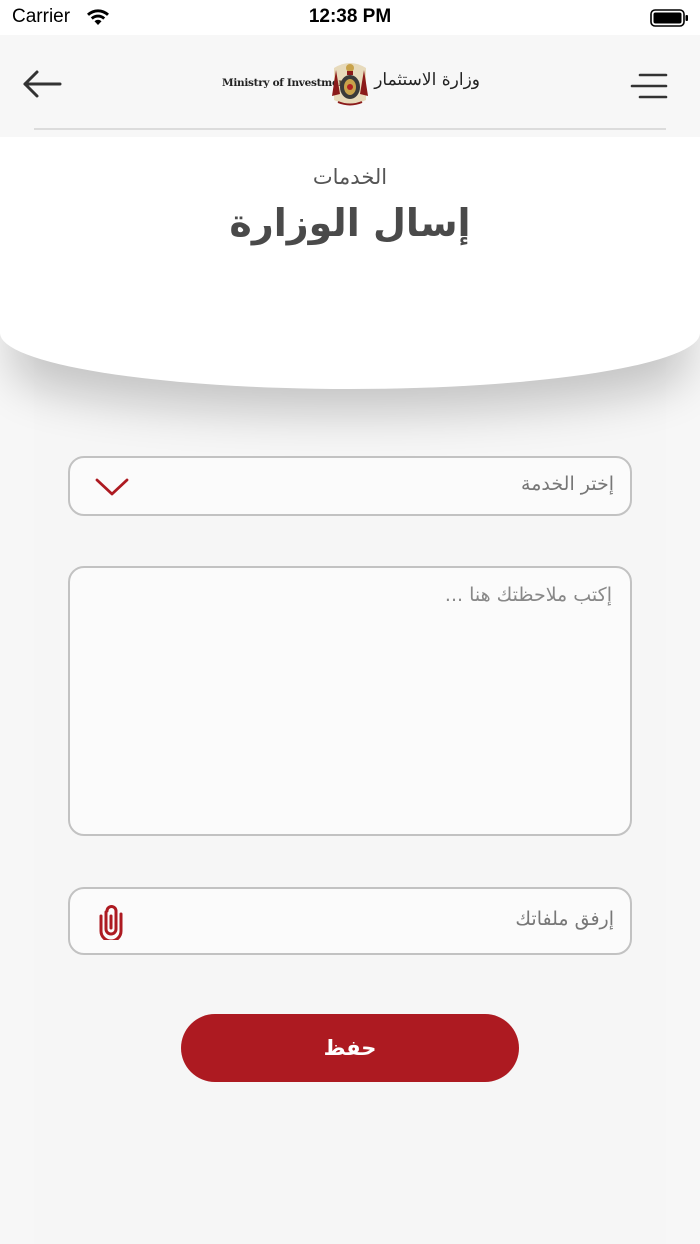 The height and width of the screenshot is (1244, 700). Describe the element at coordinates (286, 83) in the screenshot. I see `logo-text-en: Ministry of Investment` at that location.